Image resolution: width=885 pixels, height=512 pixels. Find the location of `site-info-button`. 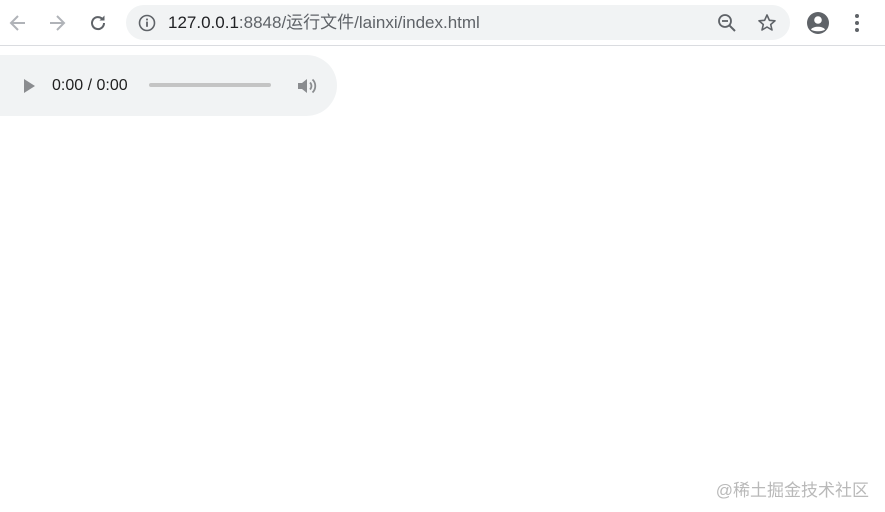

site-info-button is located at coordinates (147, 23).